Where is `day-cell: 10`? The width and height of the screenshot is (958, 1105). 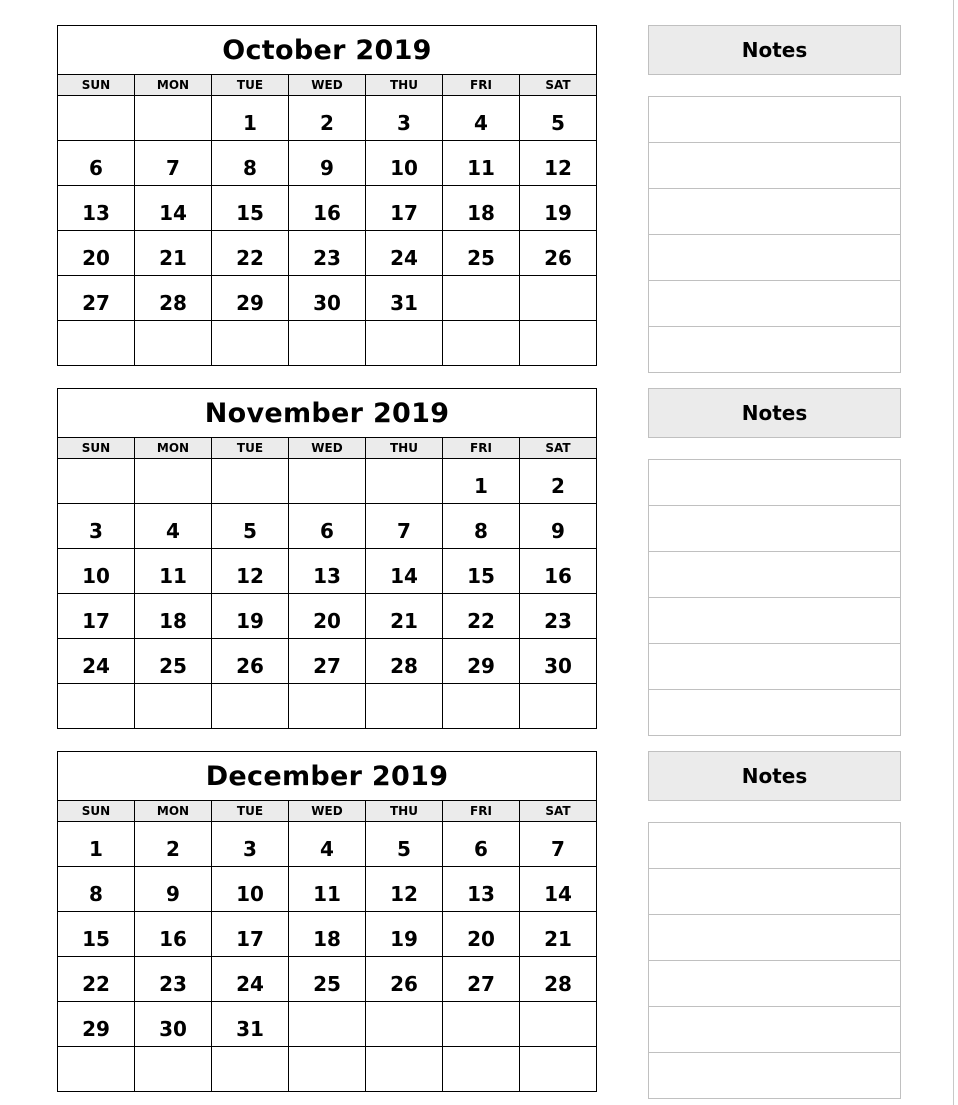 day-cell: 10 is located at coordinates (404, 163).